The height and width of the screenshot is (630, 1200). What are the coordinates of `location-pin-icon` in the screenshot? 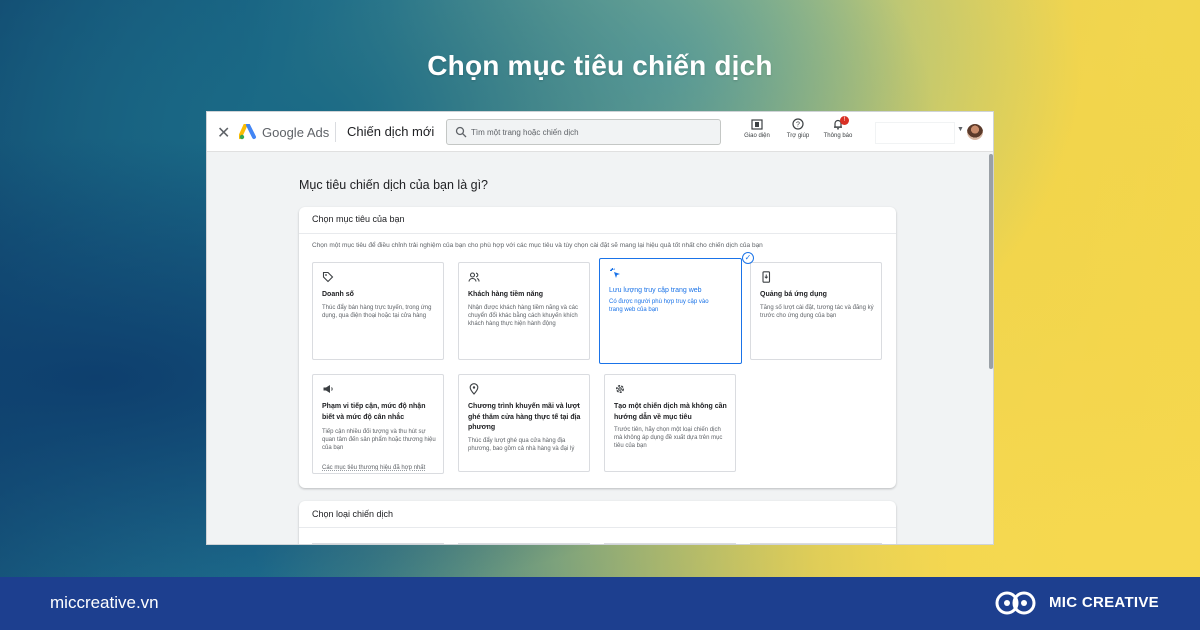 It's located at (474, 389).